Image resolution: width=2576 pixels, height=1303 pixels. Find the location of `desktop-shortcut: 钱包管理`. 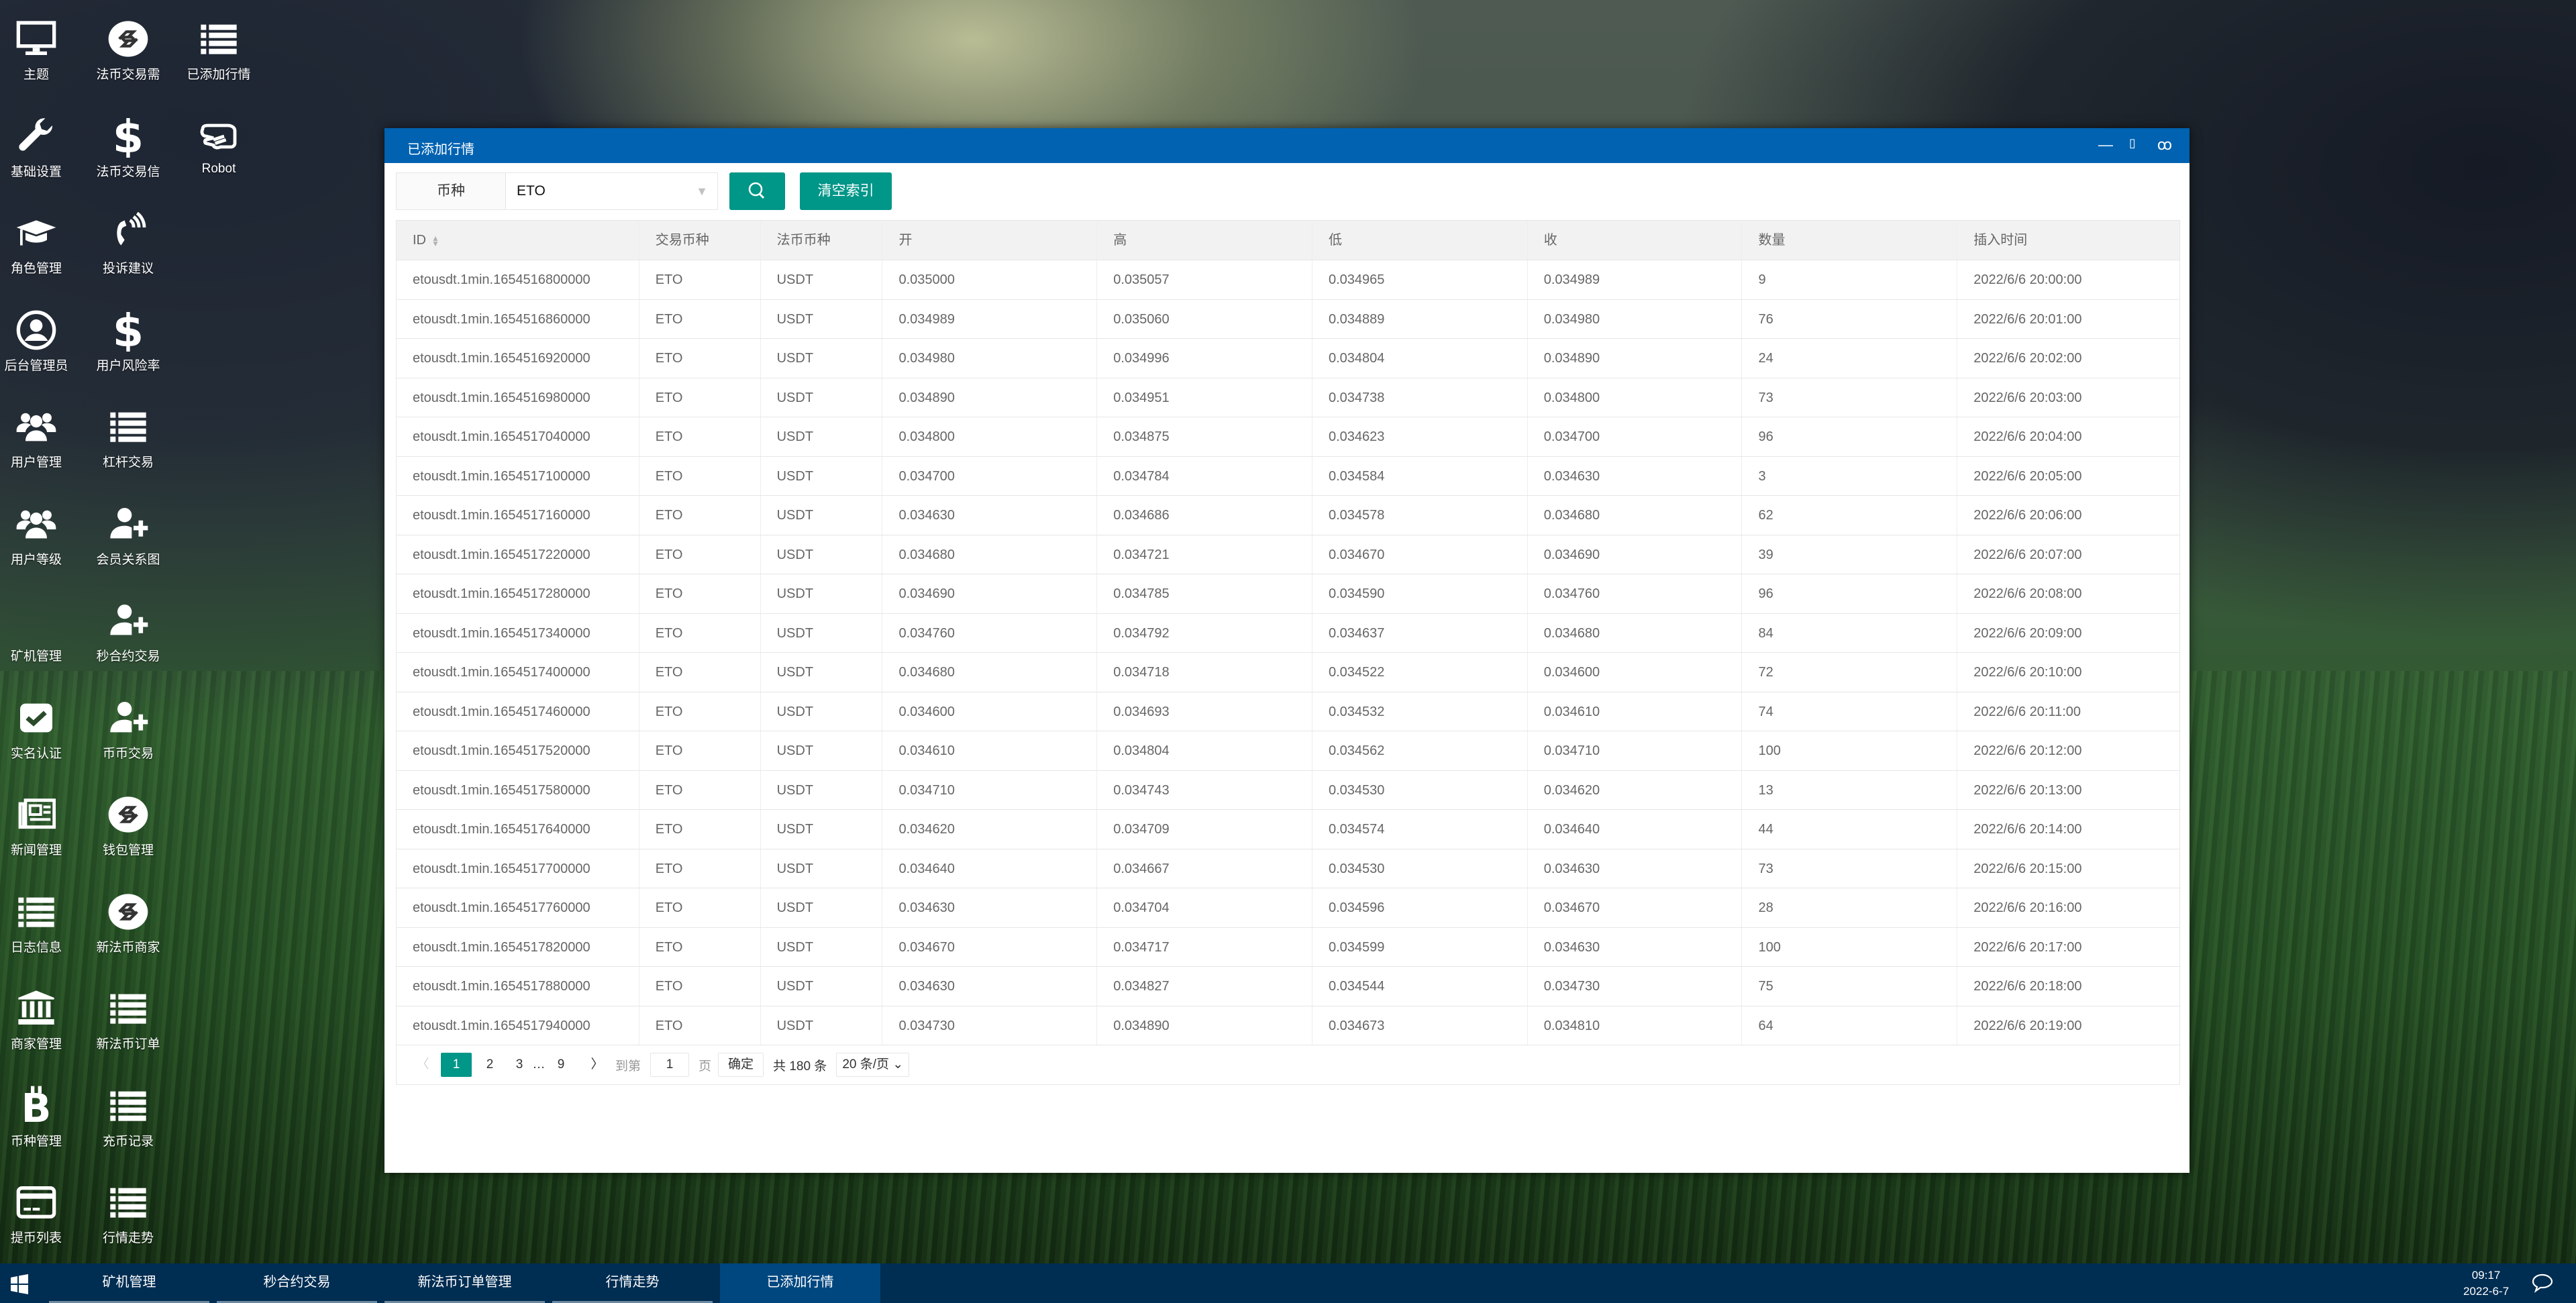

desktop-shortcut: 钱包管理 is located at coordinates (128, 836).